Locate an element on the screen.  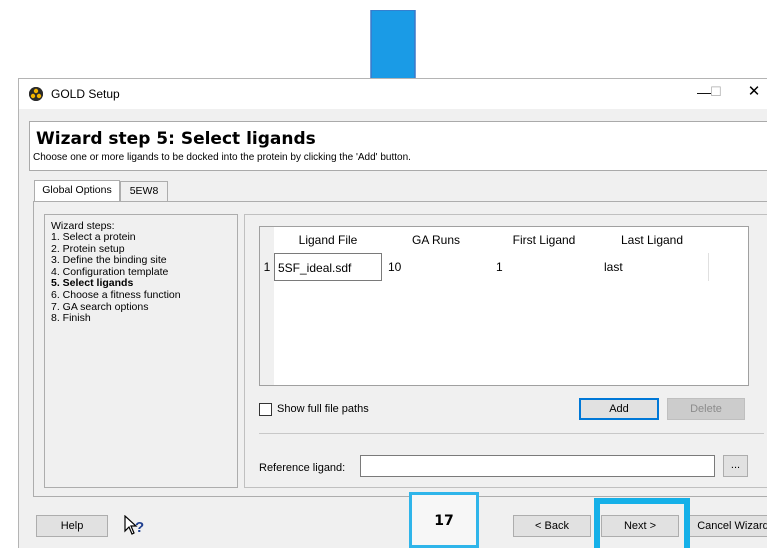
column-header-first-ligand: First Ligand is located at coordinates (544, 240).